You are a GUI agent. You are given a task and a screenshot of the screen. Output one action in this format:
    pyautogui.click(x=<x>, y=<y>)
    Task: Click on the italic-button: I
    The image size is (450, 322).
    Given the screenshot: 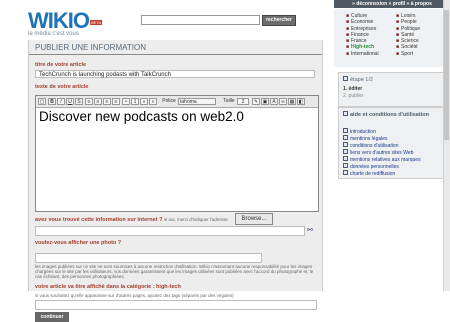 What is the action you would take?
    pyautogui.click(x=61, y=101)
    